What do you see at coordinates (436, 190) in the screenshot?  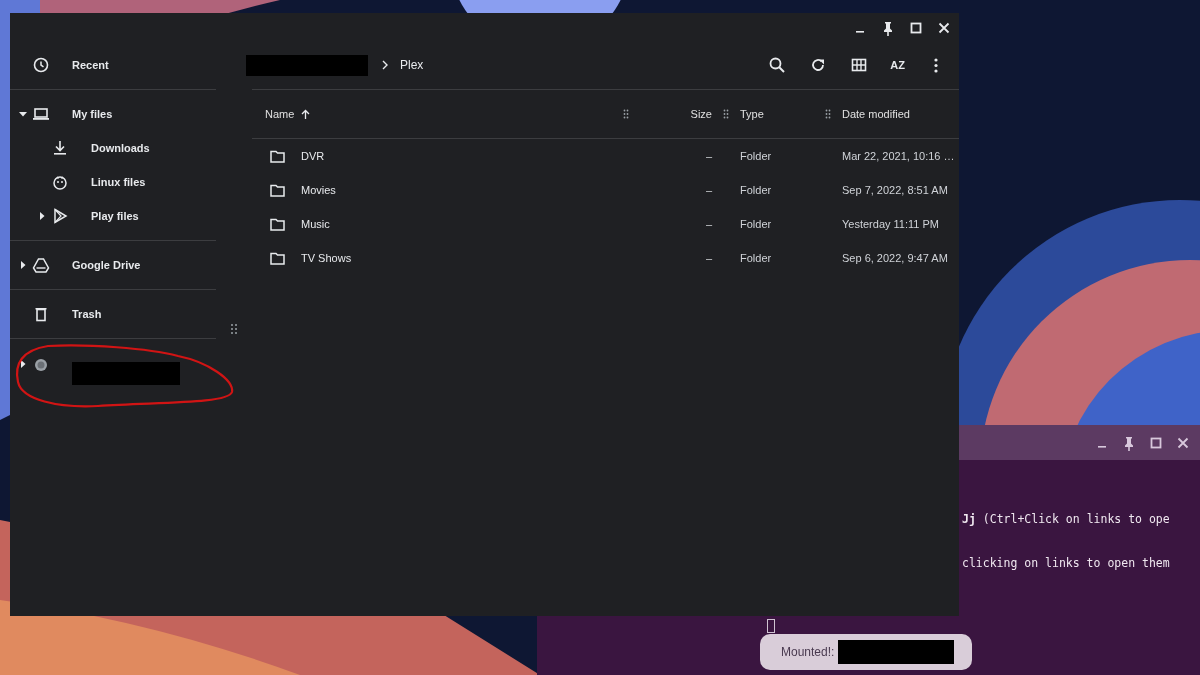 I see `file-name: Movies` at bounding box center [436, 190].